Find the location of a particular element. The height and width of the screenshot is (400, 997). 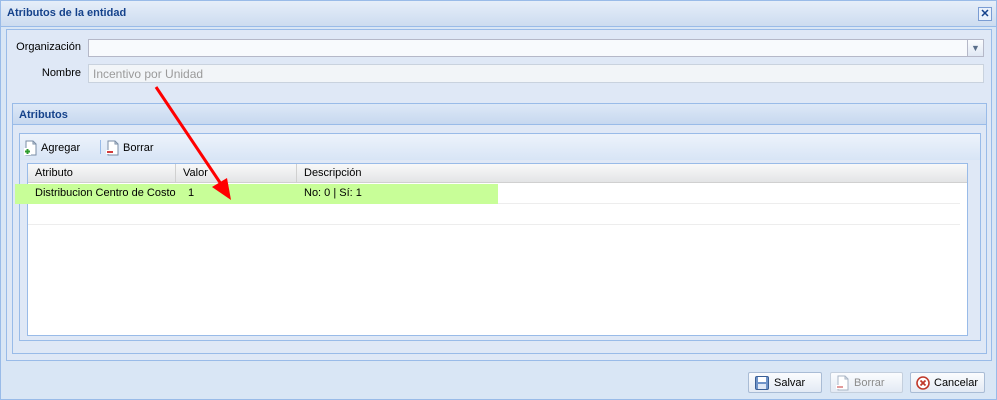

annotation-arrow is located at coordinates (192, 143).